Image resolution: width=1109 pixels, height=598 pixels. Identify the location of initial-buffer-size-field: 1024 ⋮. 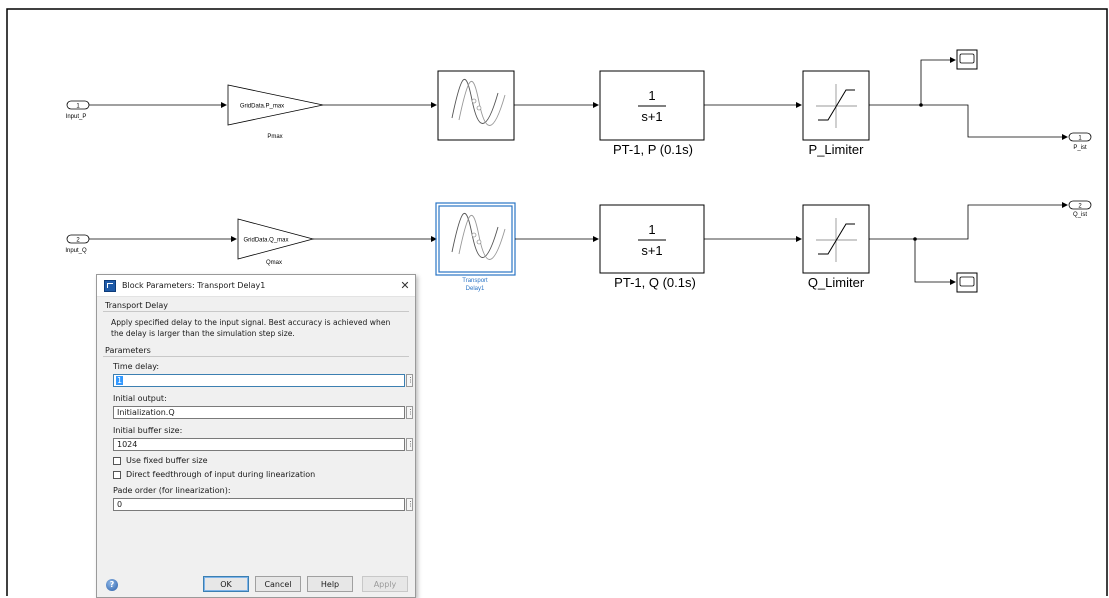
(263, 444).